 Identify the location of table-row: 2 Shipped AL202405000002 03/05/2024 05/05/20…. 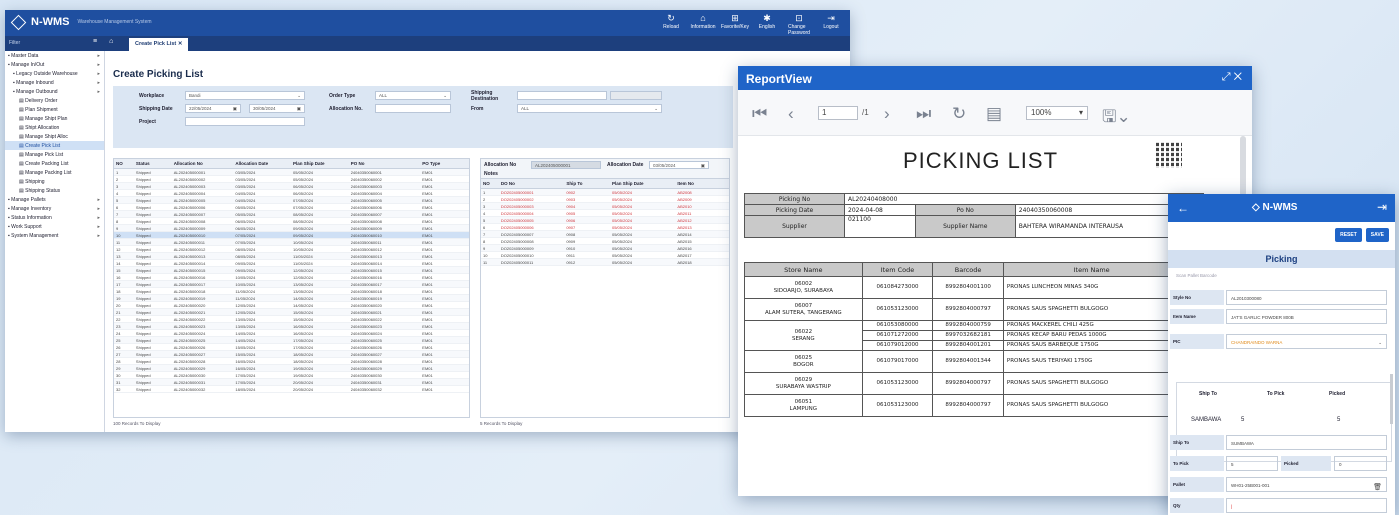
(291, 179).